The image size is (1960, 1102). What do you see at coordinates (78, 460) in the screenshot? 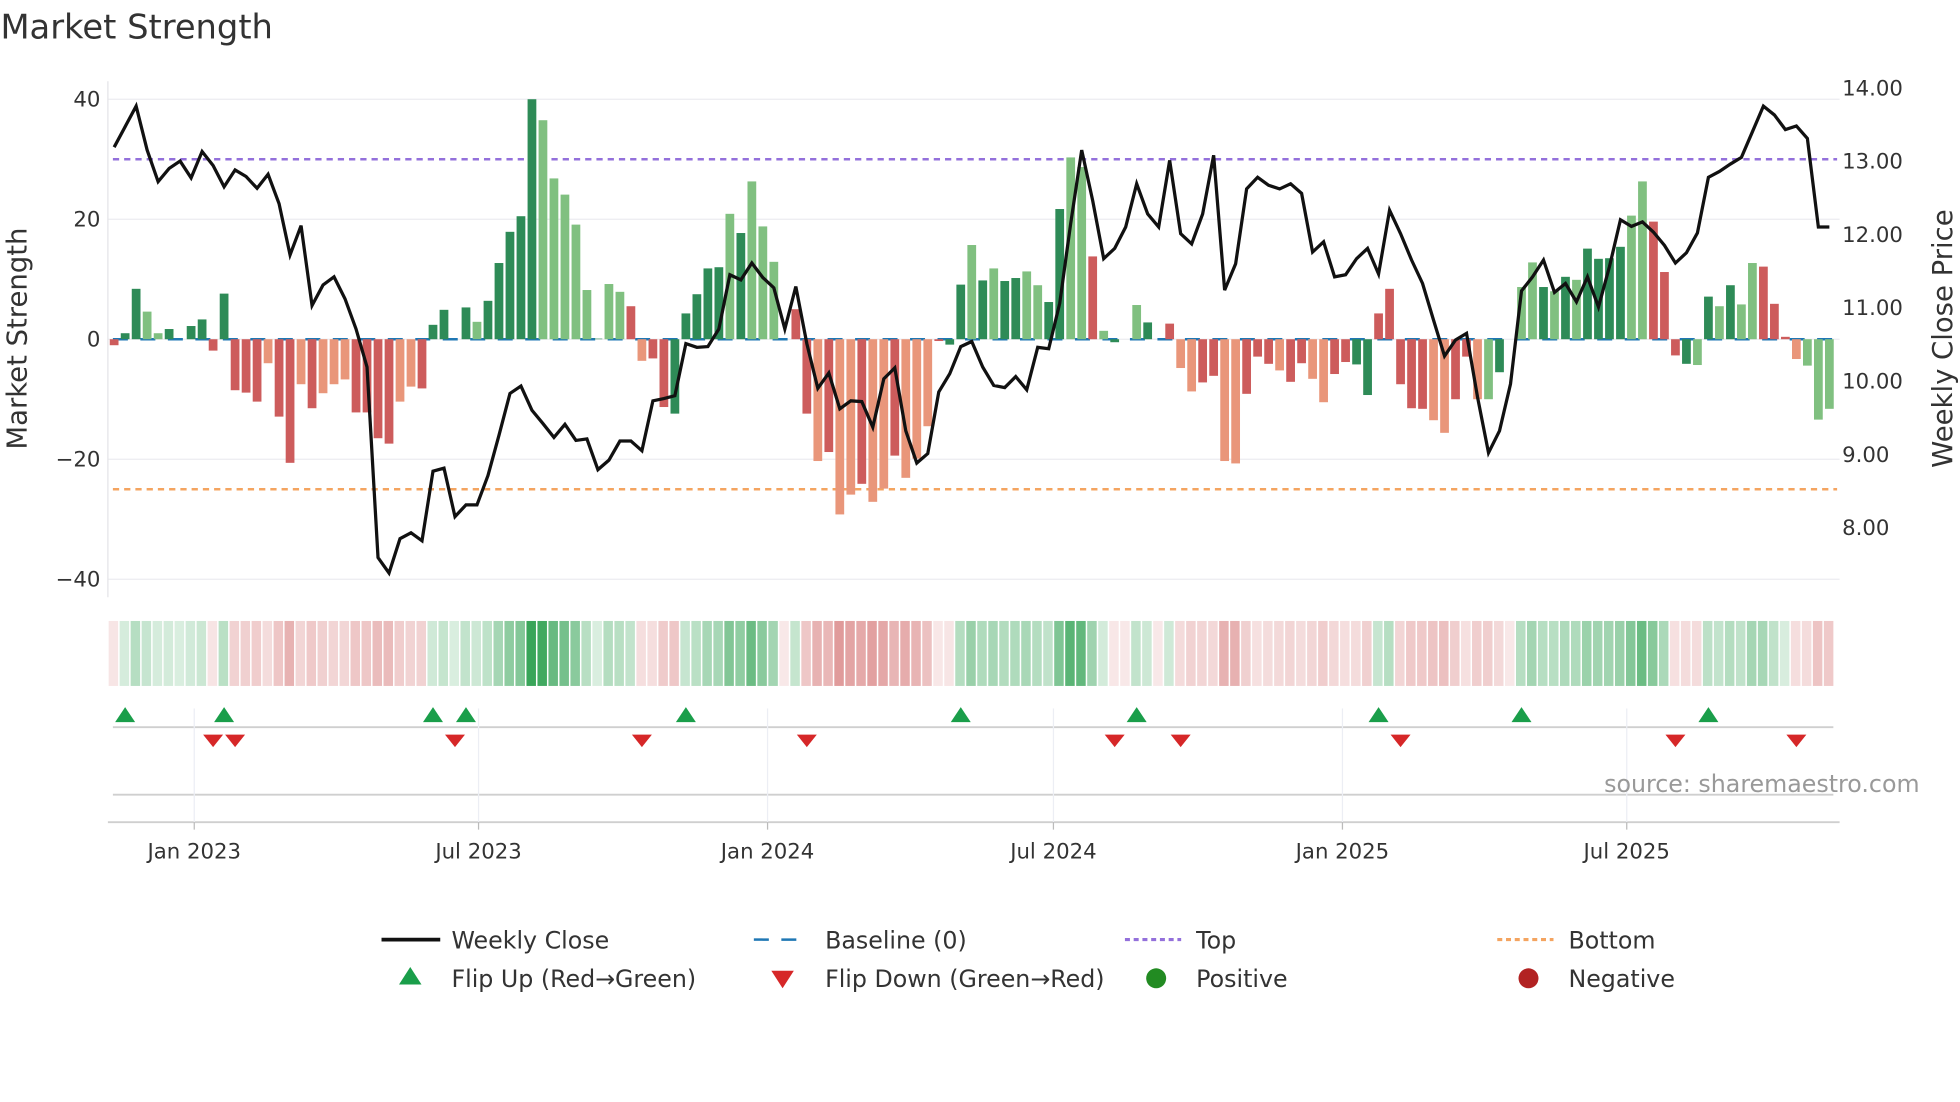
I see `y-tick-label: −20` at bounding box center [78, 460].